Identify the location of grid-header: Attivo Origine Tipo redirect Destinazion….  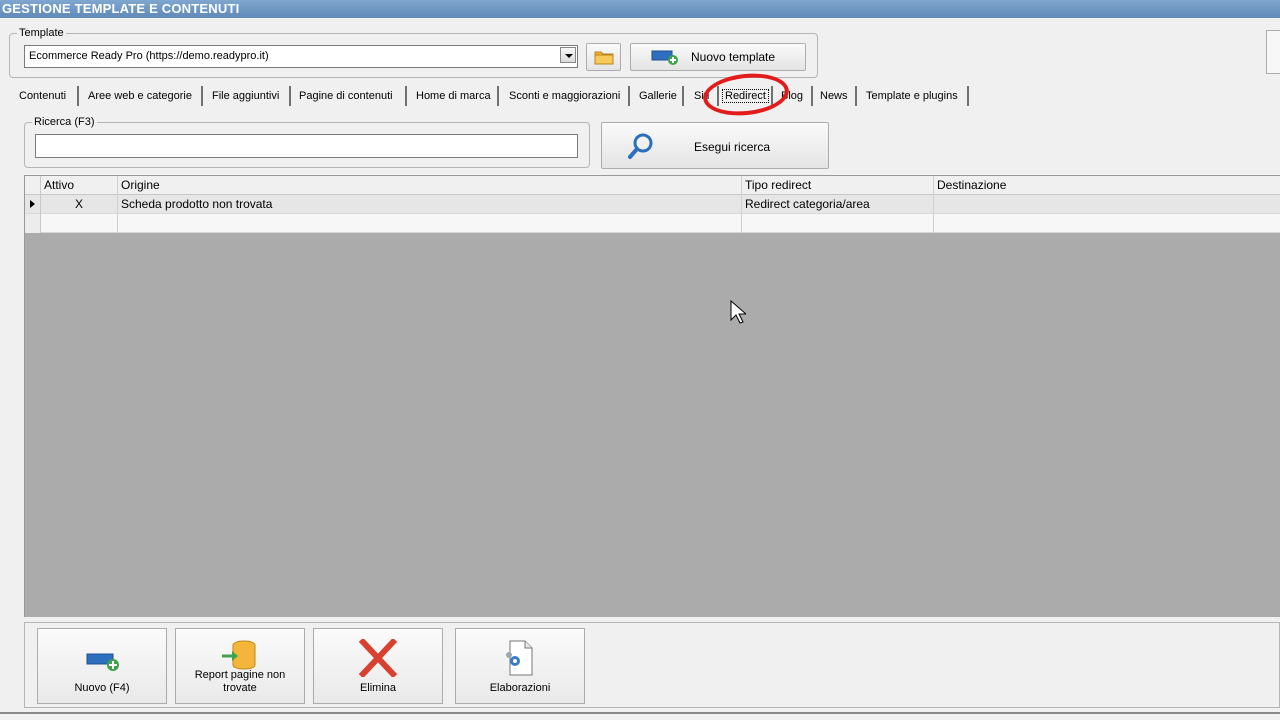
(652, 185).